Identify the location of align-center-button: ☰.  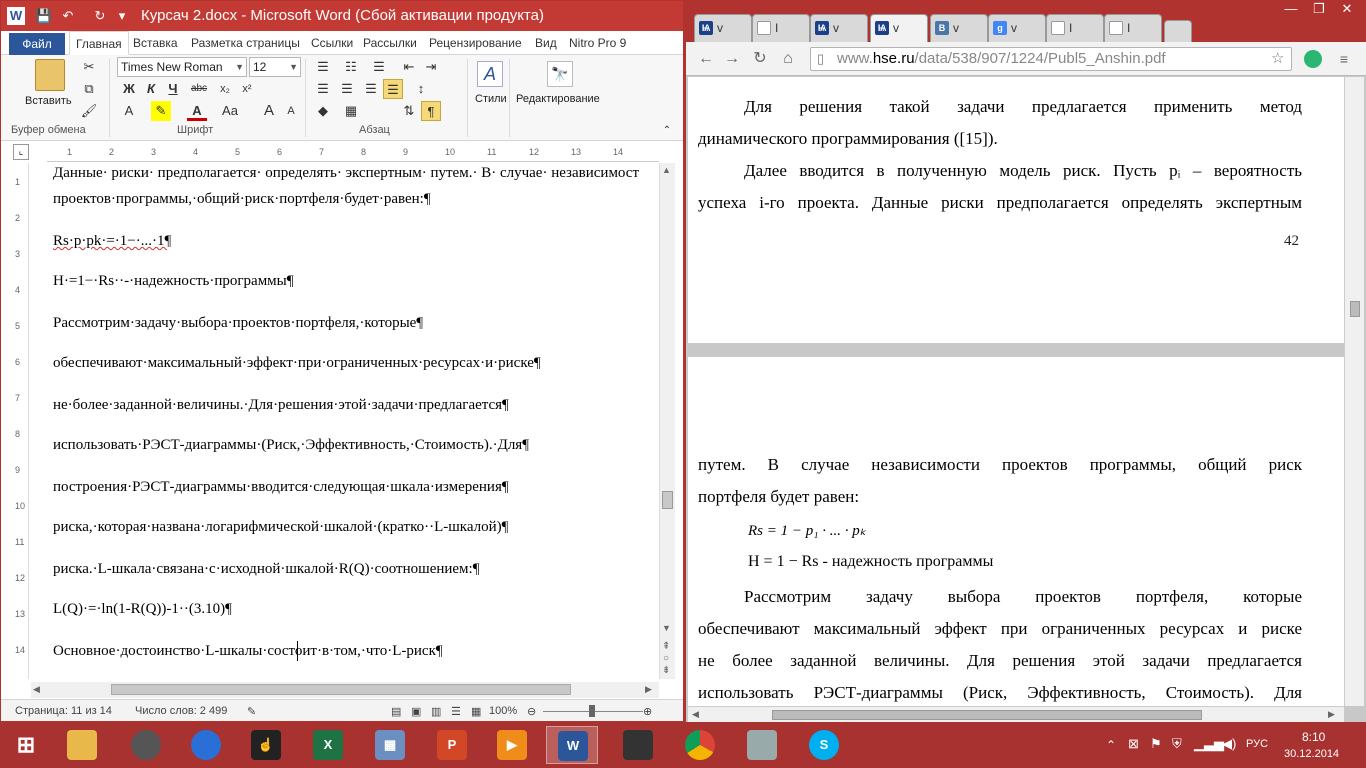
(347, 89).